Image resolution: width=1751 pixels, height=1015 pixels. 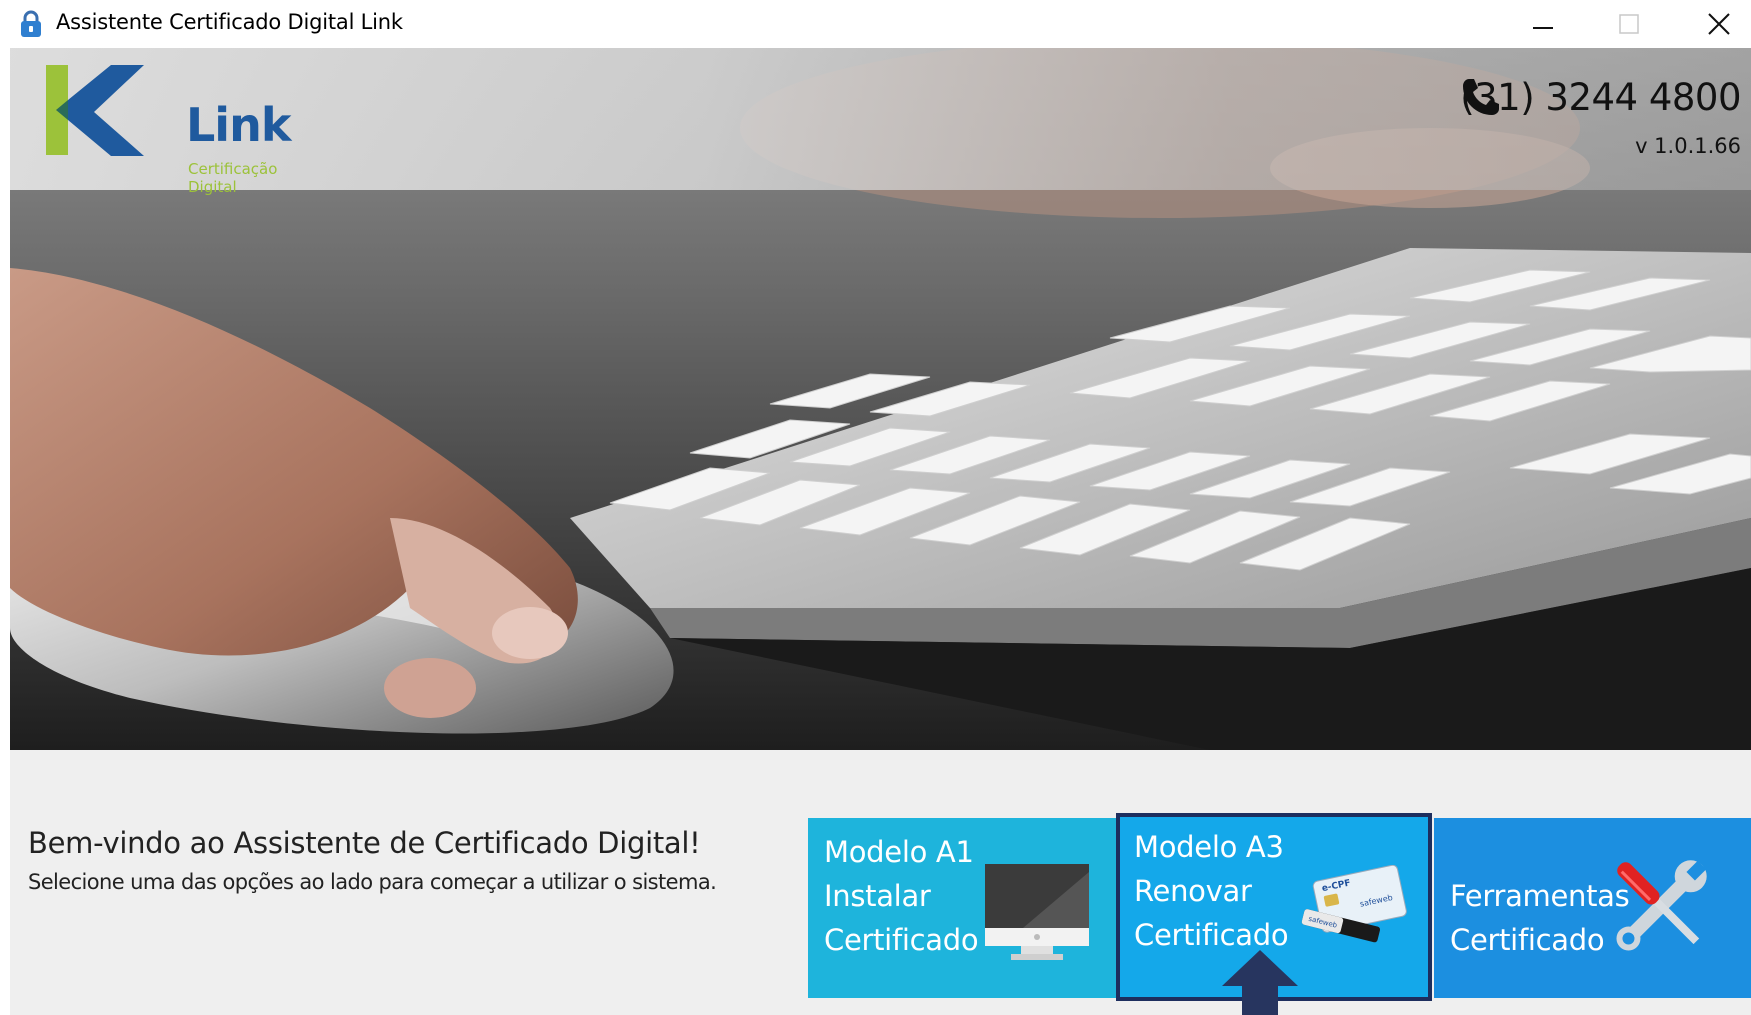 I want to click on version-label: v 1.0.1.66, so click(x=1688, y=146).